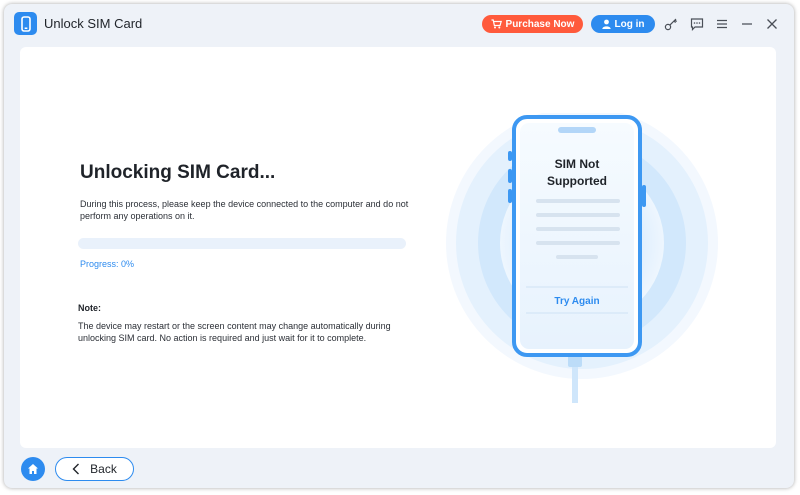 The width and height of the screenshot is (800, 495). I want to click on cart-icon, so click(496, 24).